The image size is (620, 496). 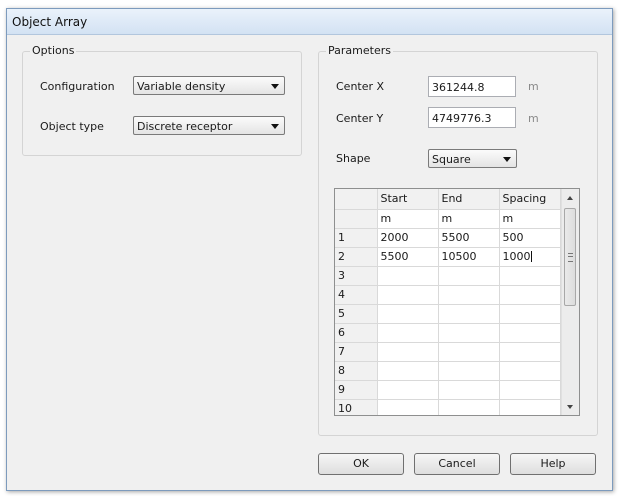 I want to click on object-type-value: Discrete receptor, so click(x=185, y=126).